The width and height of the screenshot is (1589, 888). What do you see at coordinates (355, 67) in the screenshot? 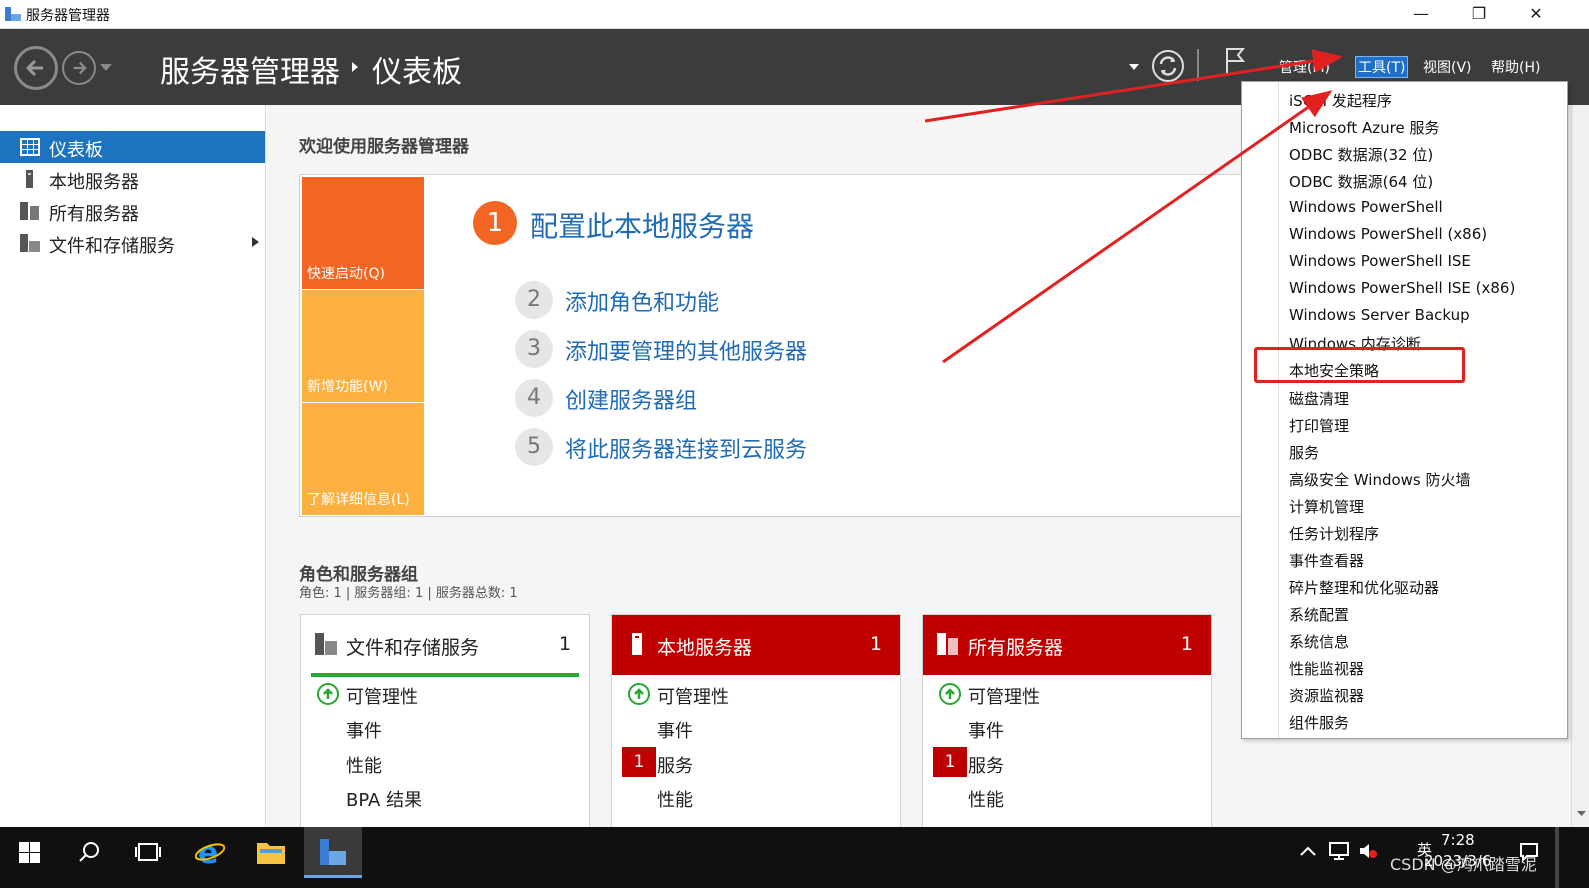
I see `breadcrumb-separator-icon` at bounding box center [355, 67].